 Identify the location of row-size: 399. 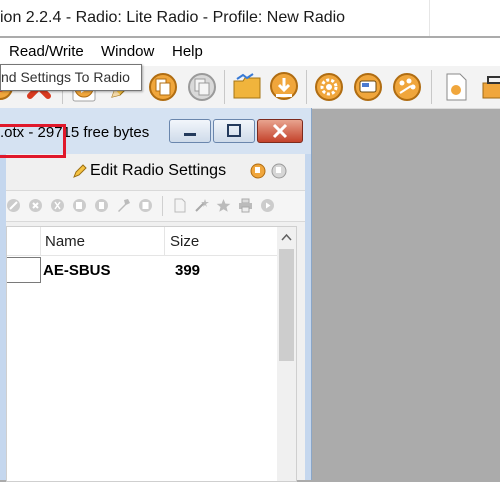
(188, 270).